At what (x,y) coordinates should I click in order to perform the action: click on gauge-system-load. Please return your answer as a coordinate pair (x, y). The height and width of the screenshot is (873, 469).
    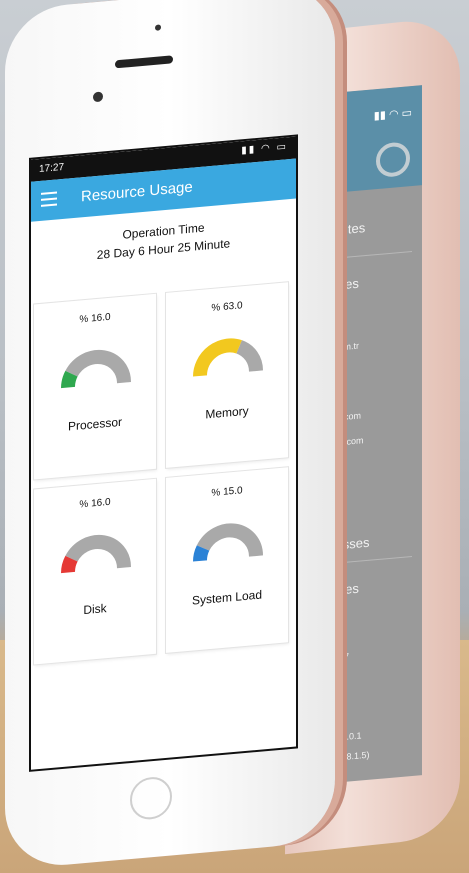
    Looking at the image, I should click on (228, 542).